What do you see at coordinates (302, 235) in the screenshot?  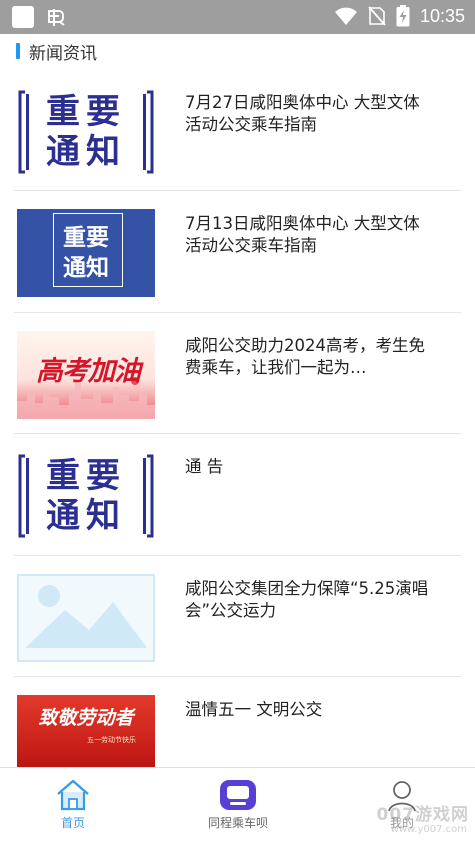 I see `news-title: 7月13日咸阳奥体中心 大型文体活动公交乘车指南` at bounding box center [302, 235].